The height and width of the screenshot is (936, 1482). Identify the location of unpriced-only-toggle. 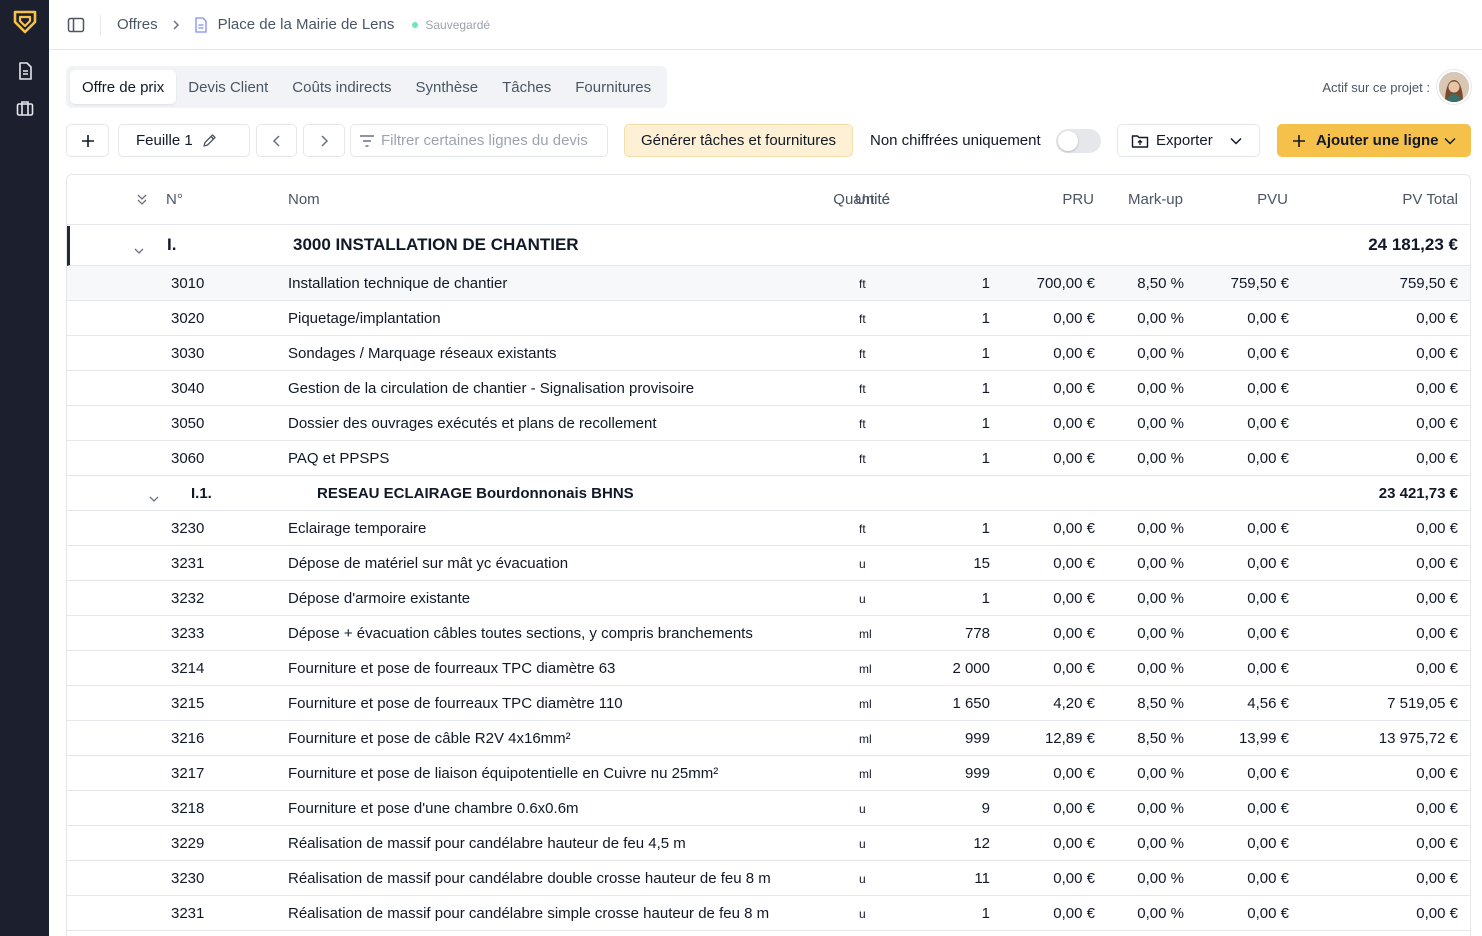
(1078, 141).